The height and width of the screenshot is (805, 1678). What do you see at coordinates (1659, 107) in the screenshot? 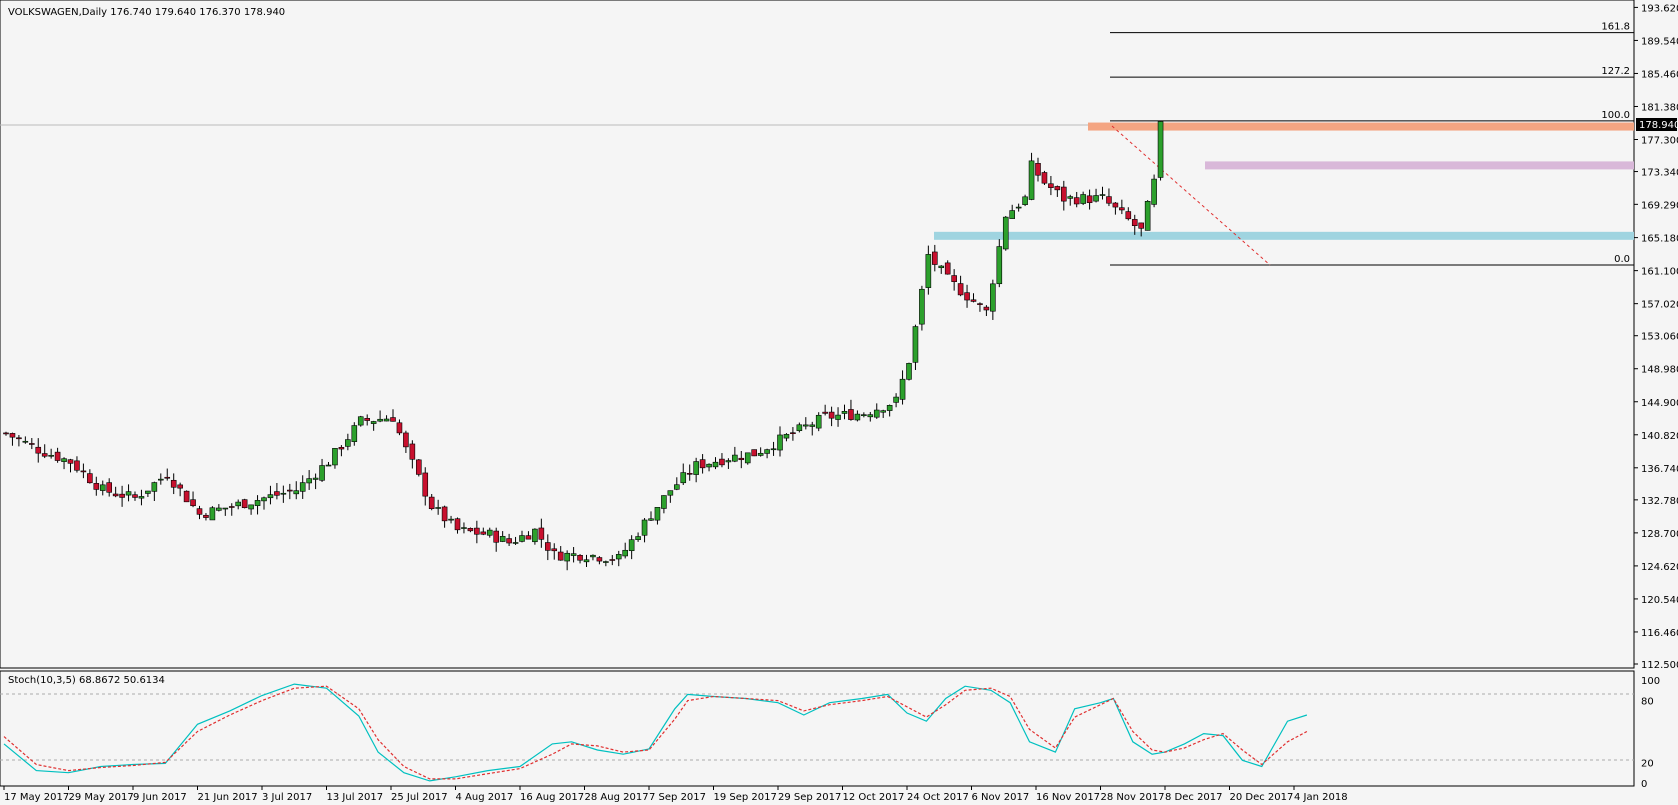
I see `price-tick-label-3: 181.380` at bounding box center [1659, 107].